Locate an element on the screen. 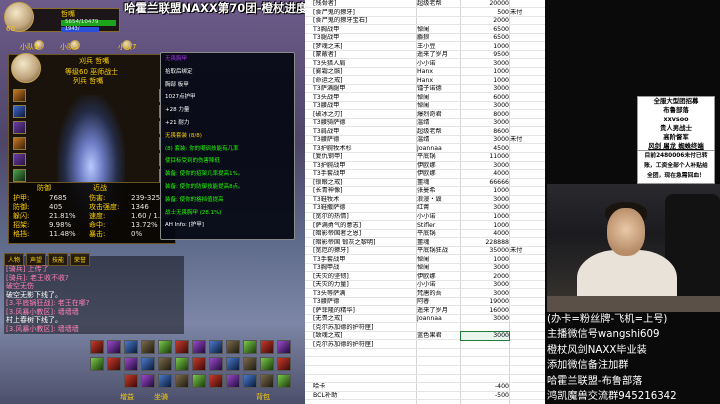  cell-item: [萨满勇气的意志] is located at coordinates (363, 226).